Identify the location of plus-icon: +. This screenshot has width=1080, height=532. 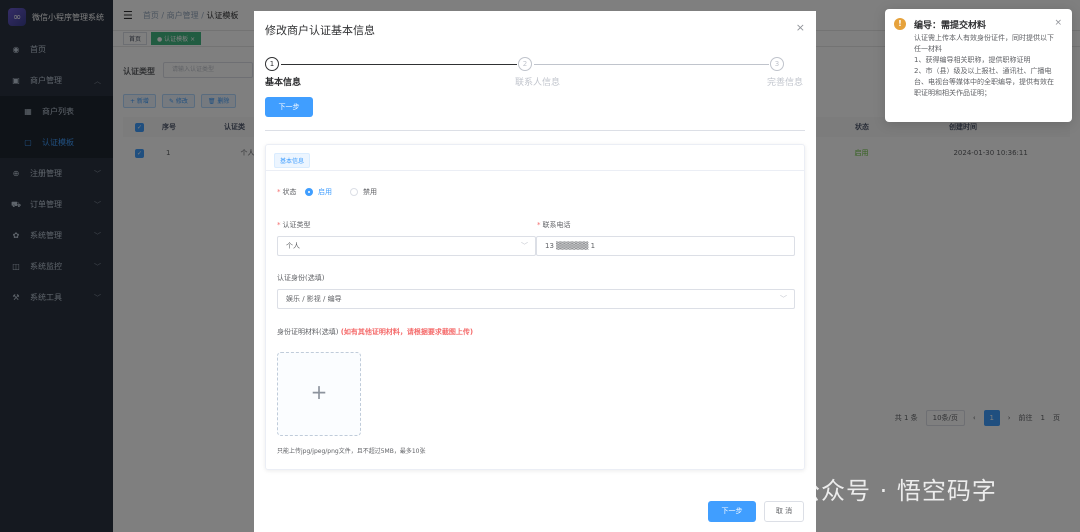
(319, 392).